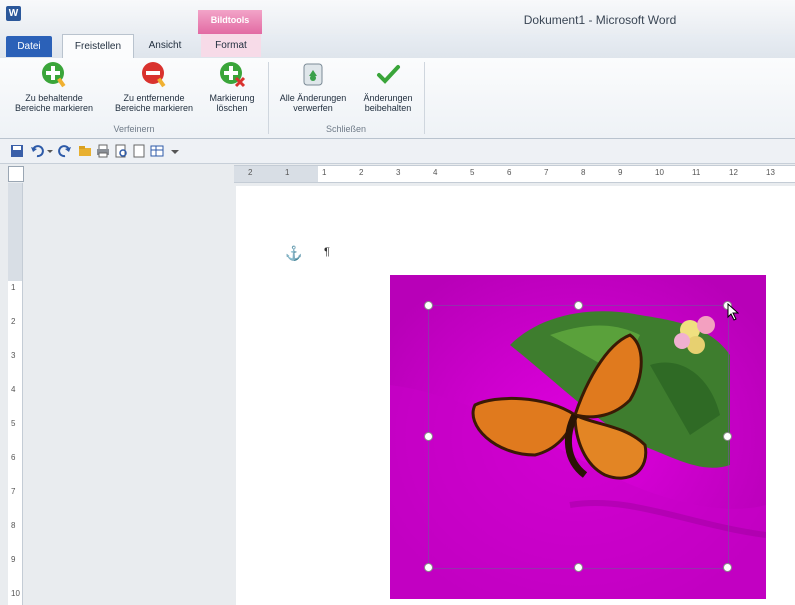 Image resolution: width=795 pixels, height=605 pixels. I want to click on paragraph-mark: ¶, so click(327, 252).